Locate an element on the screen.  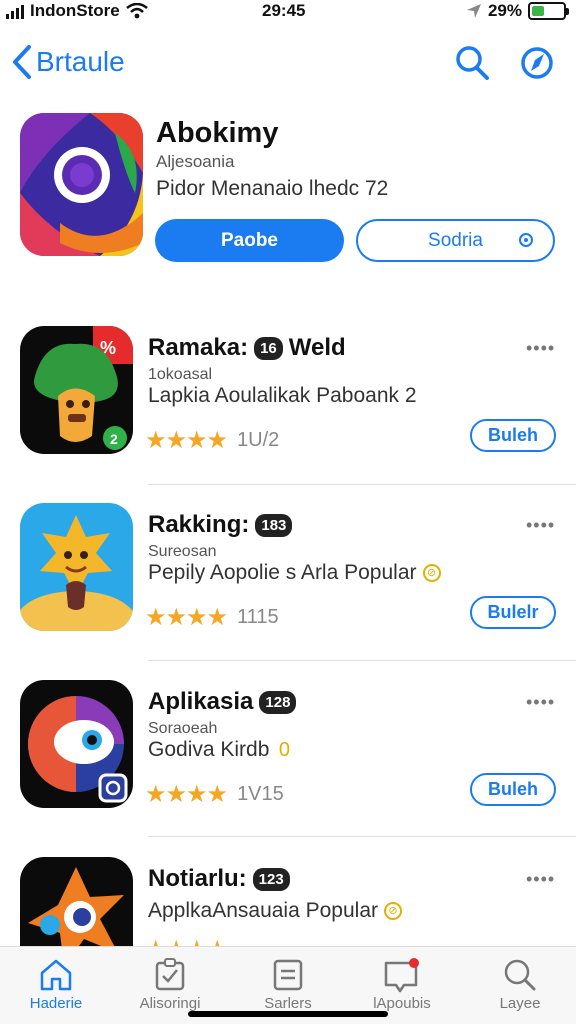
app-name: Rakking: is located at coordinates (199, 524).